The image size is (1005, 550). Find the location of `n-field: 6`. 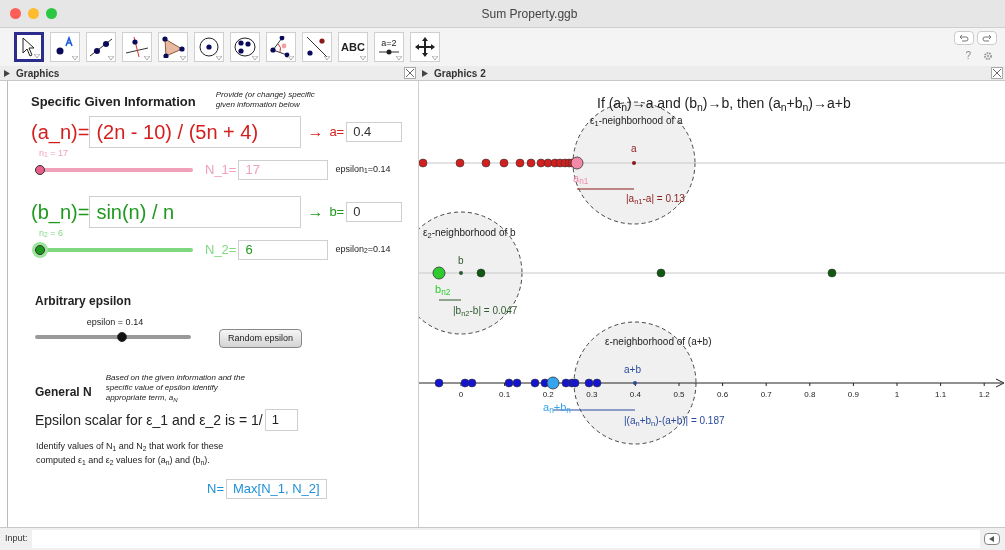

n-field: 6 is located at coordinates (283, 249).